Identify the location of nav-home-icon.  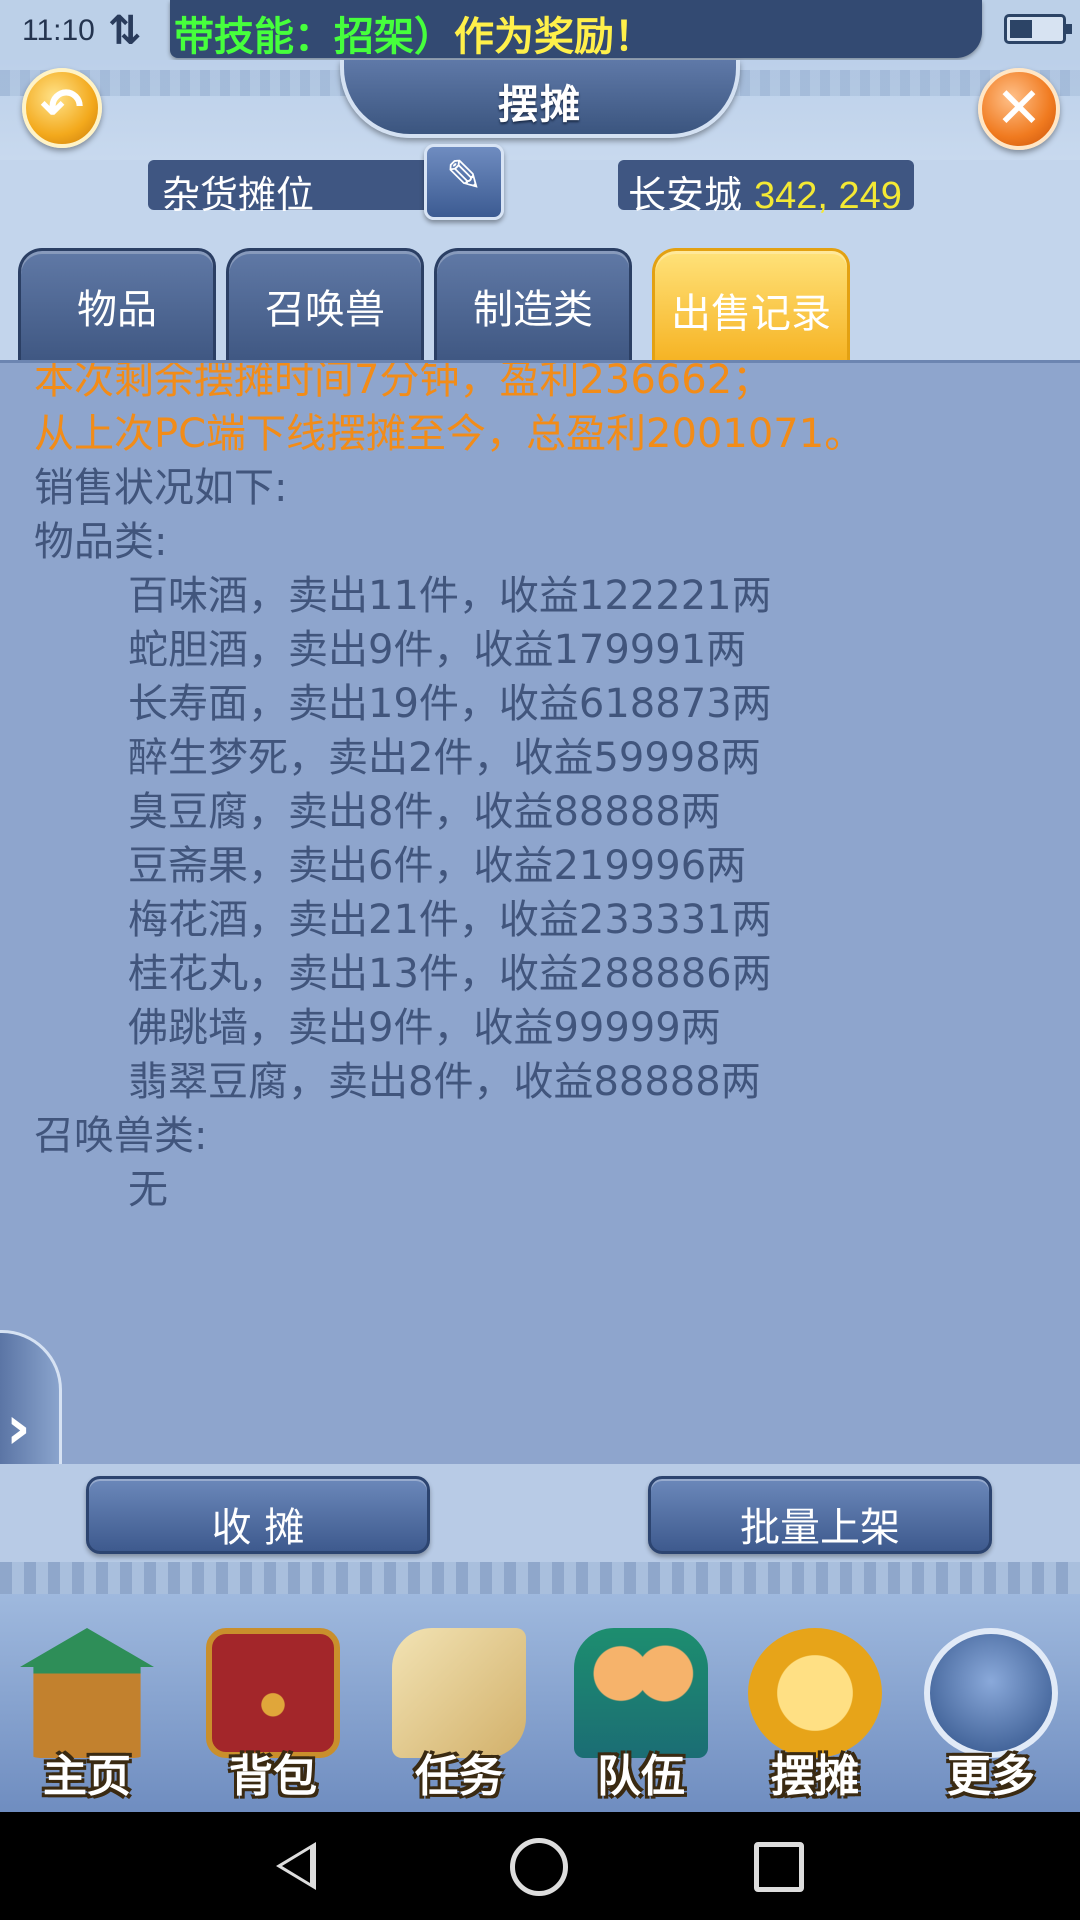
(539, 1867).